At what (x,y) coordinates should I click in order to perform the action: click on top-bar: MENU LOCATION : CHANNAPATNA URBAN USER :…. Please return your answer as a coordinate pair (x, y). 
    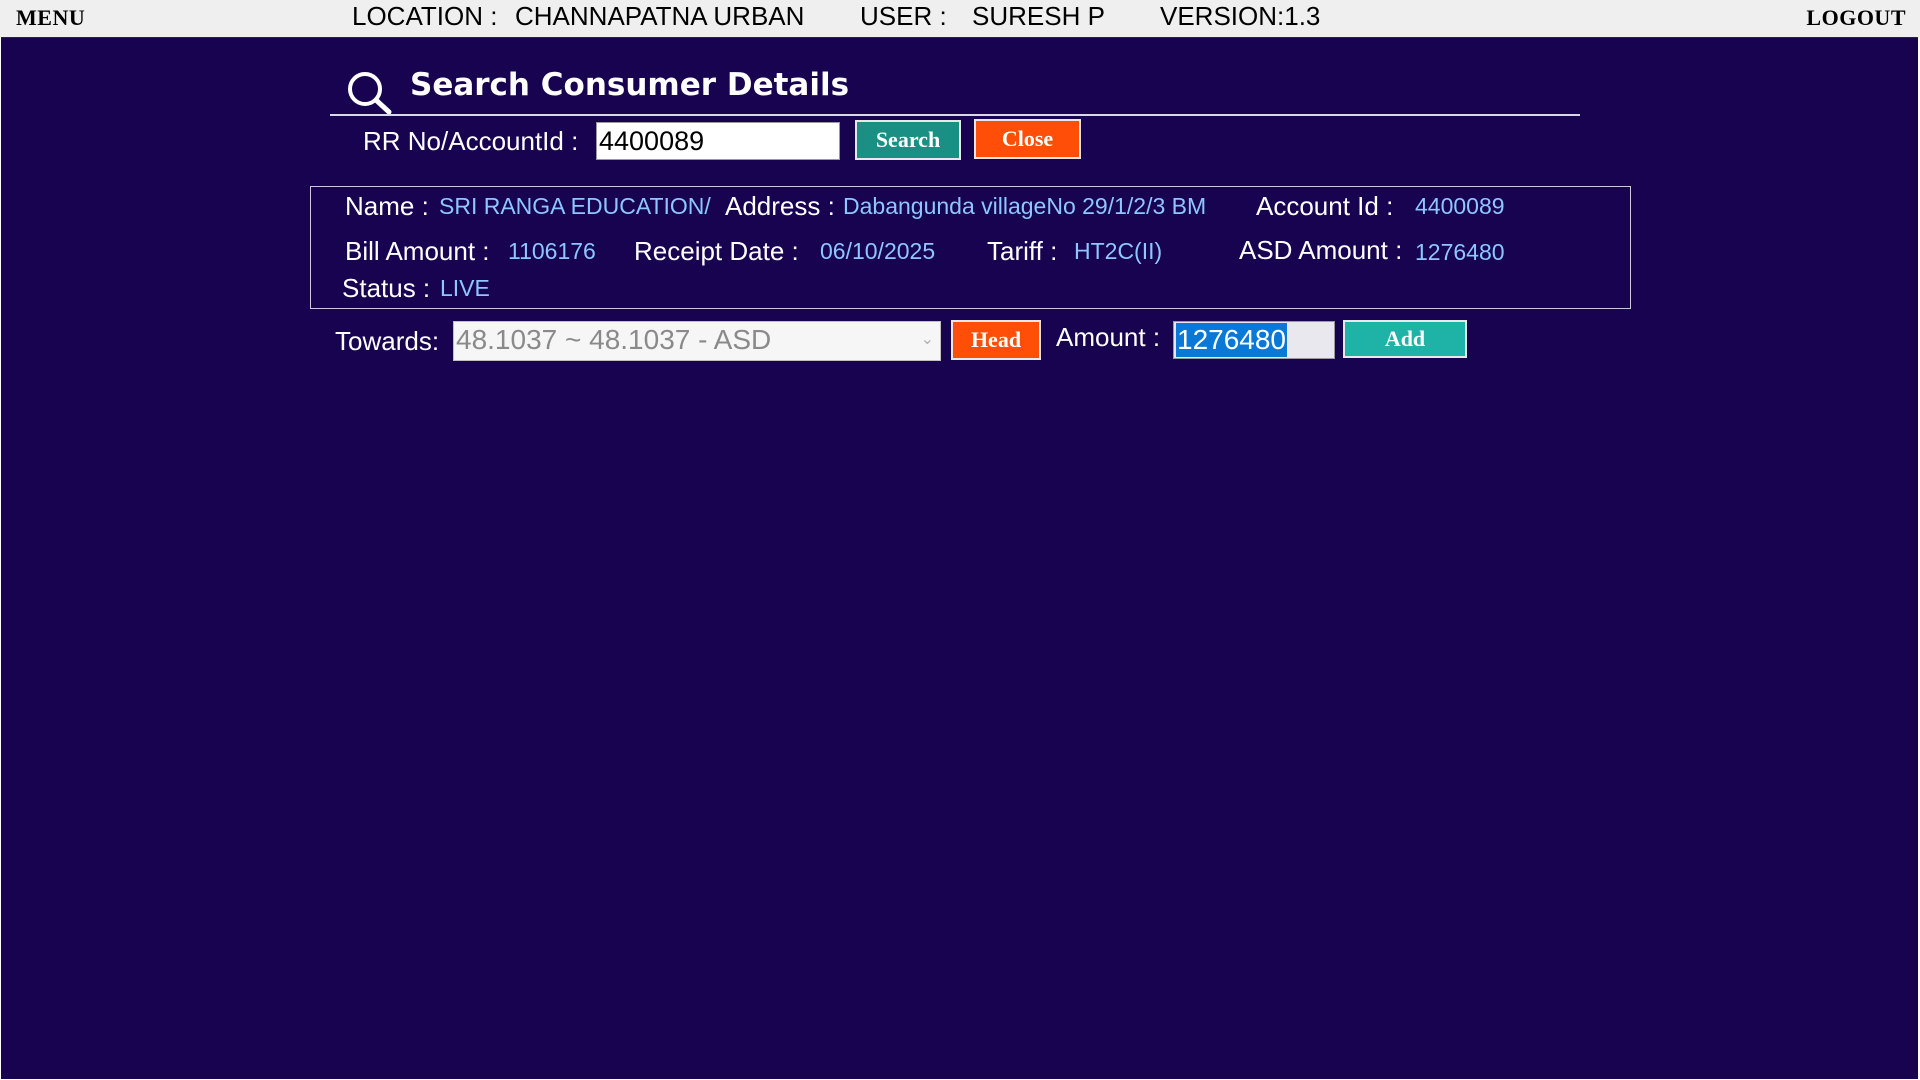
    Looking at the image, I should click on (960, 18).